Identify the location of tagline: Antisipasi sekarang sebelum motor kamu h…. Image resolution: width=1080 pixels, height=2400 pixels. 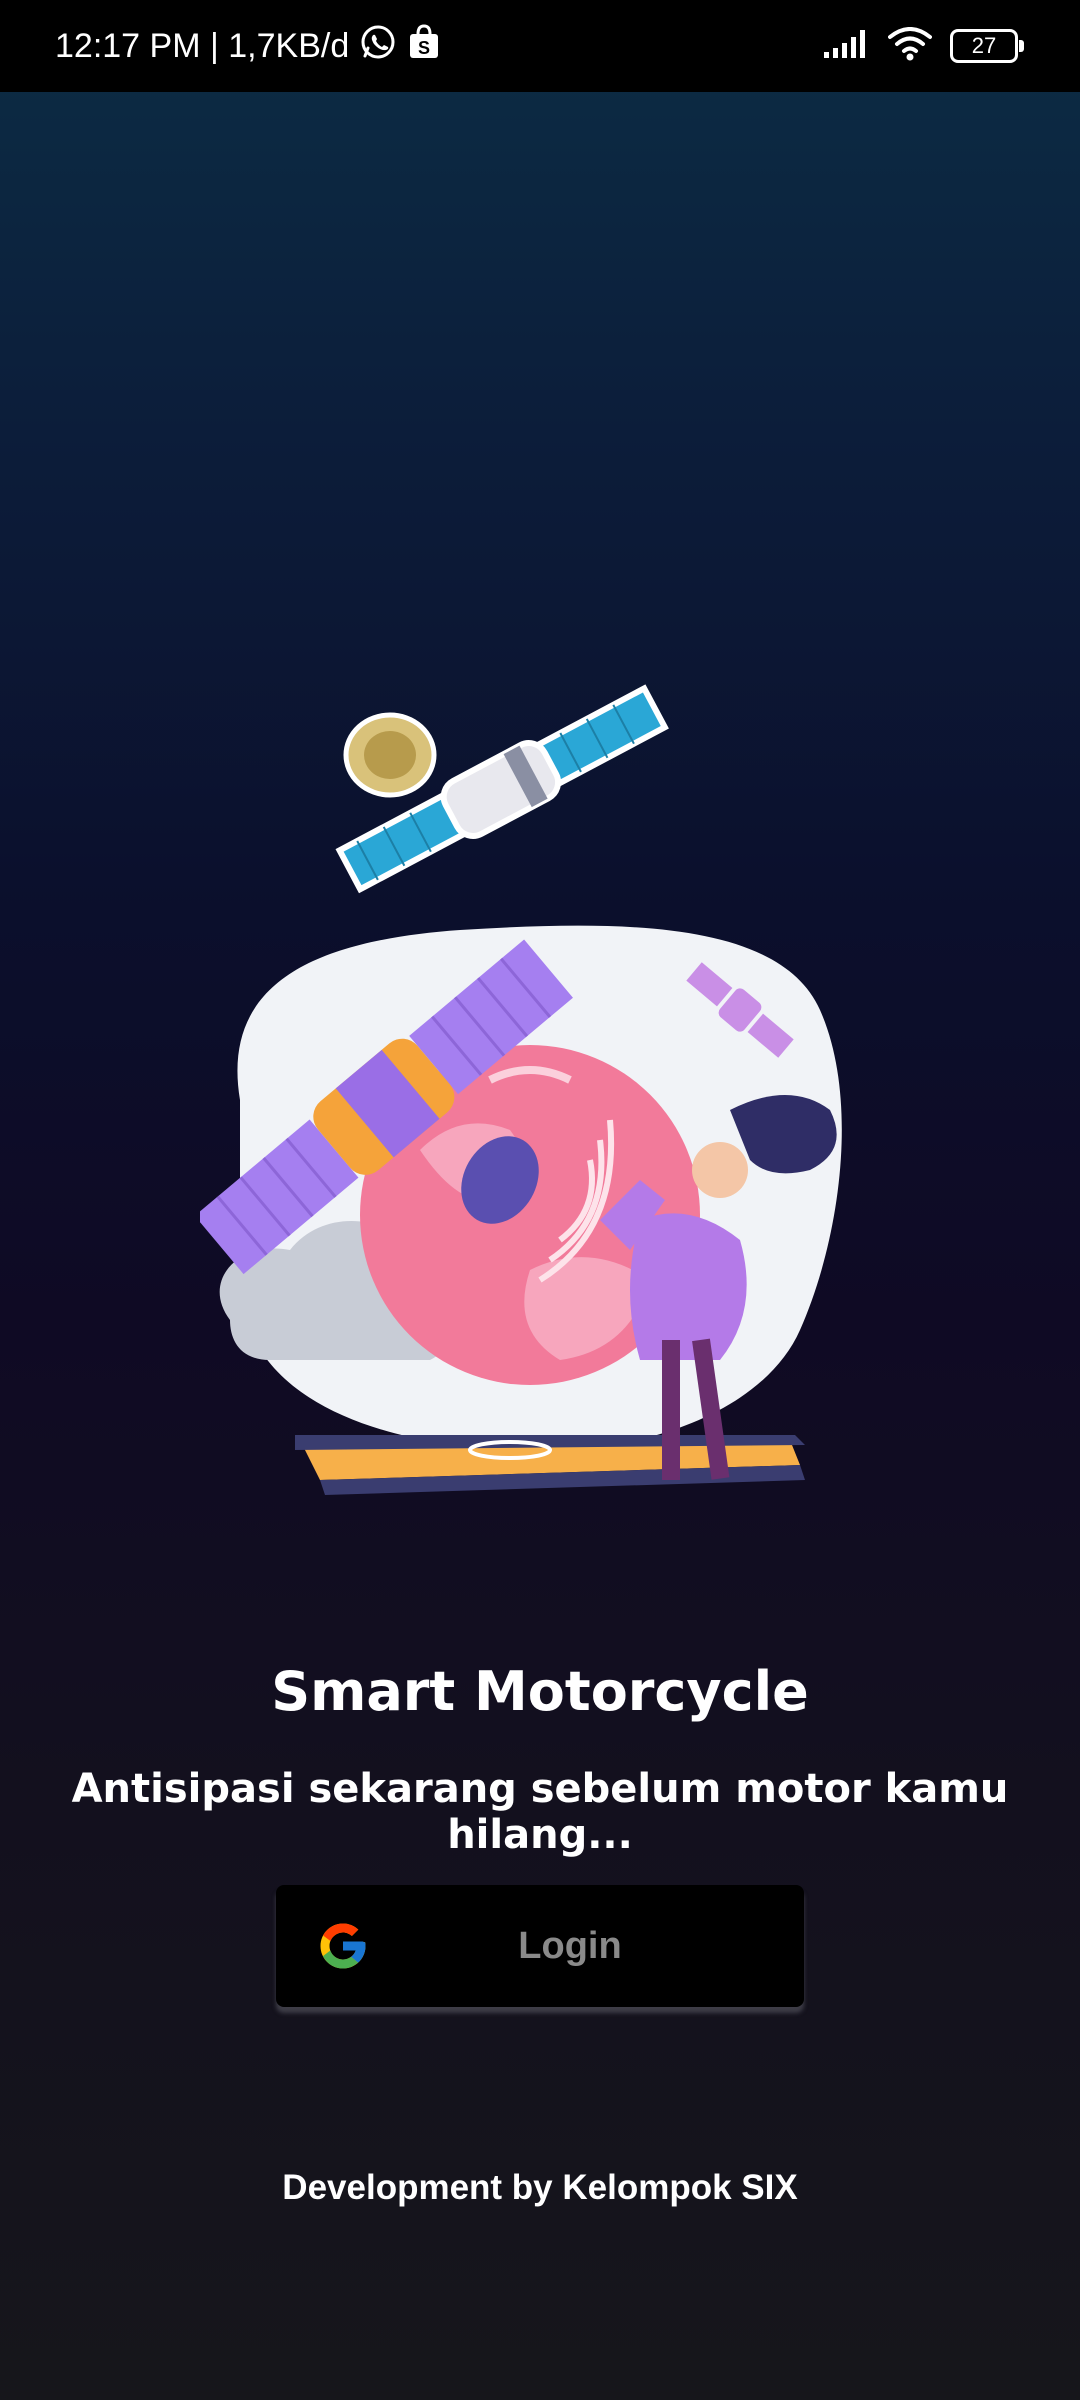
(540, 1812).